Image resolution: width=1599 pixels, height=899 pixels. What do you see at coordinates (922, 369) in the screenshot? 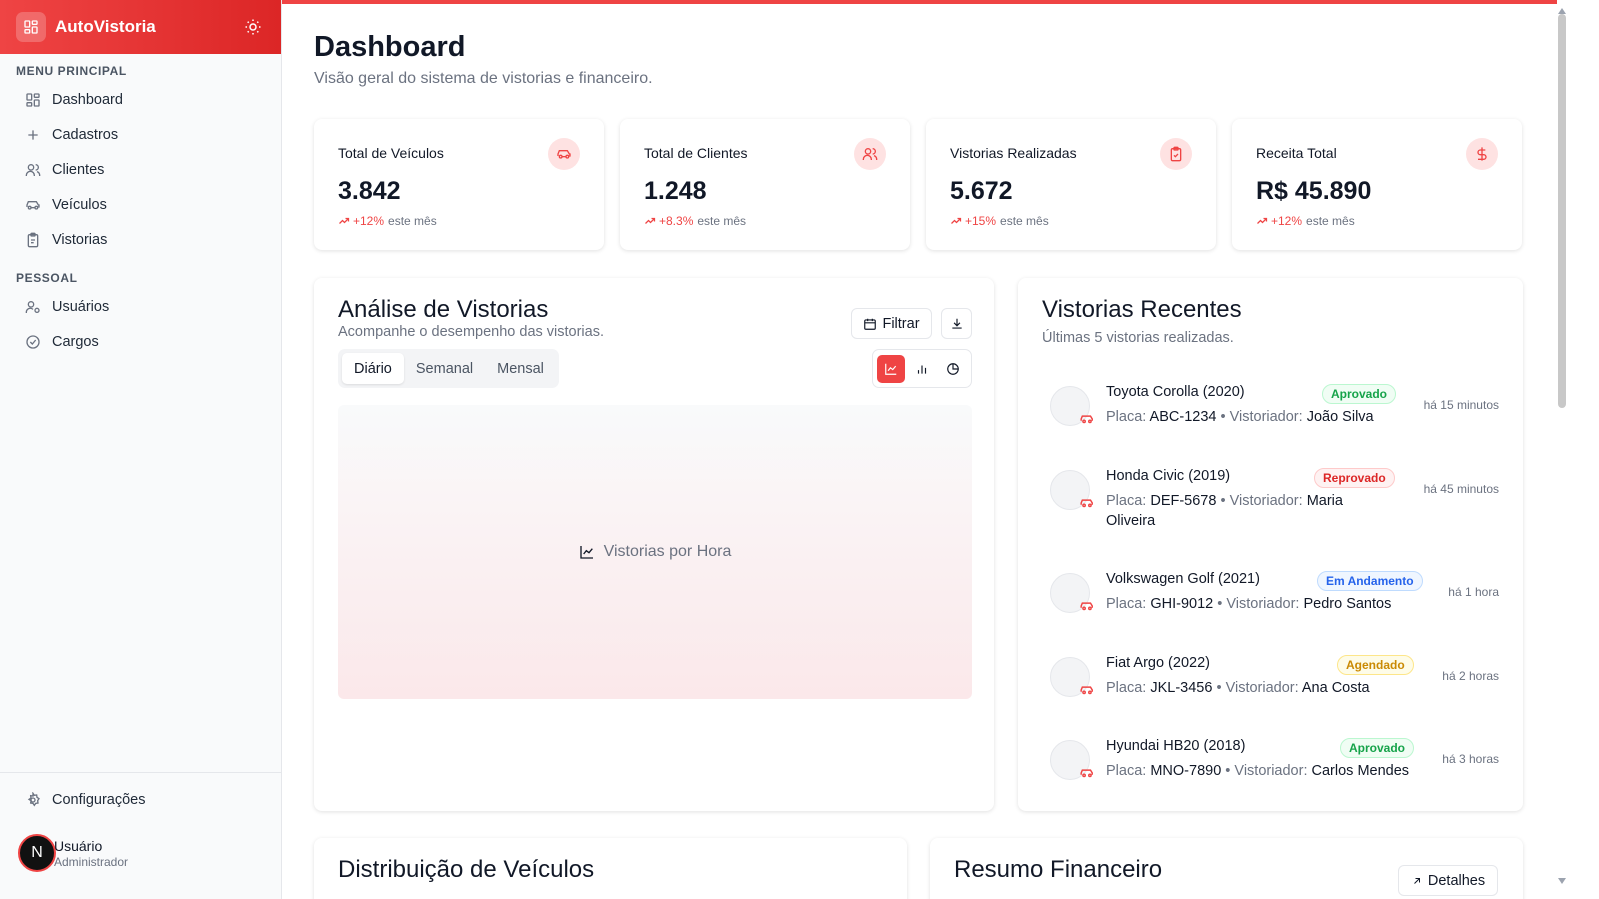
I see `bar-chart-button` at bounding box center [922, 369].